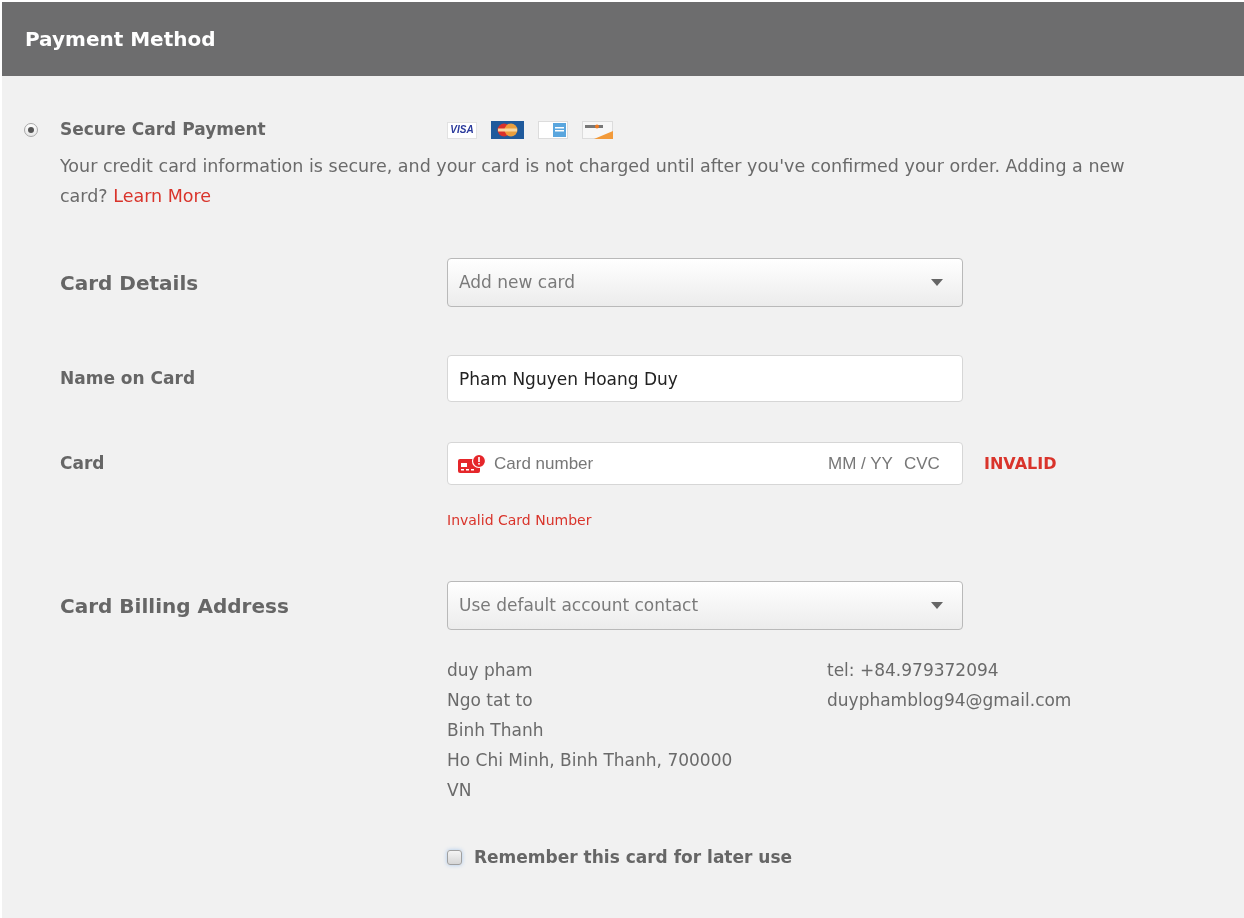  What do you see at coordinates (507, 130) in the screenshot?
I see `mastercard-logo-icon` at bounding box center [507, 130].